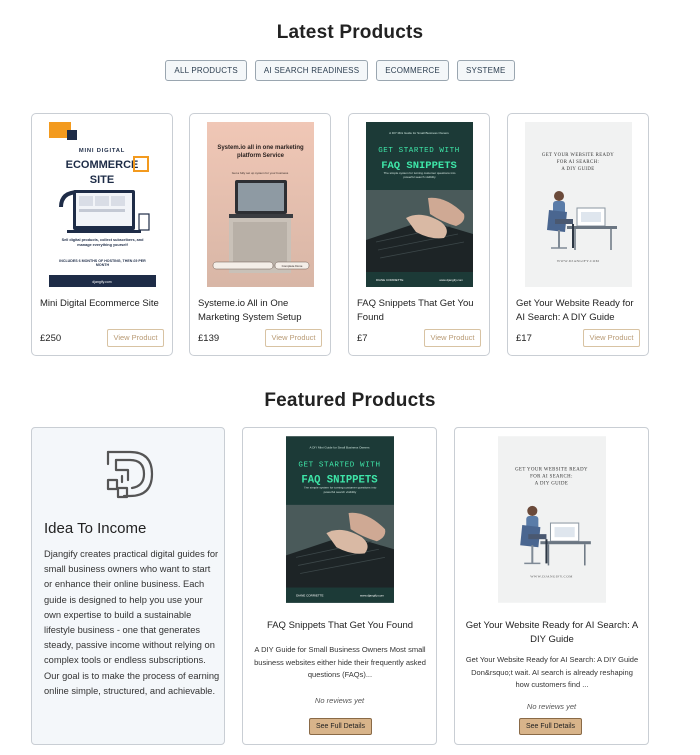 This screenshot has width=700, height=755. Describe the element at coordinates (340, 626) in the screenshot. I see `featured-product-title: FAQ Snippets That Get You Found` at that location.